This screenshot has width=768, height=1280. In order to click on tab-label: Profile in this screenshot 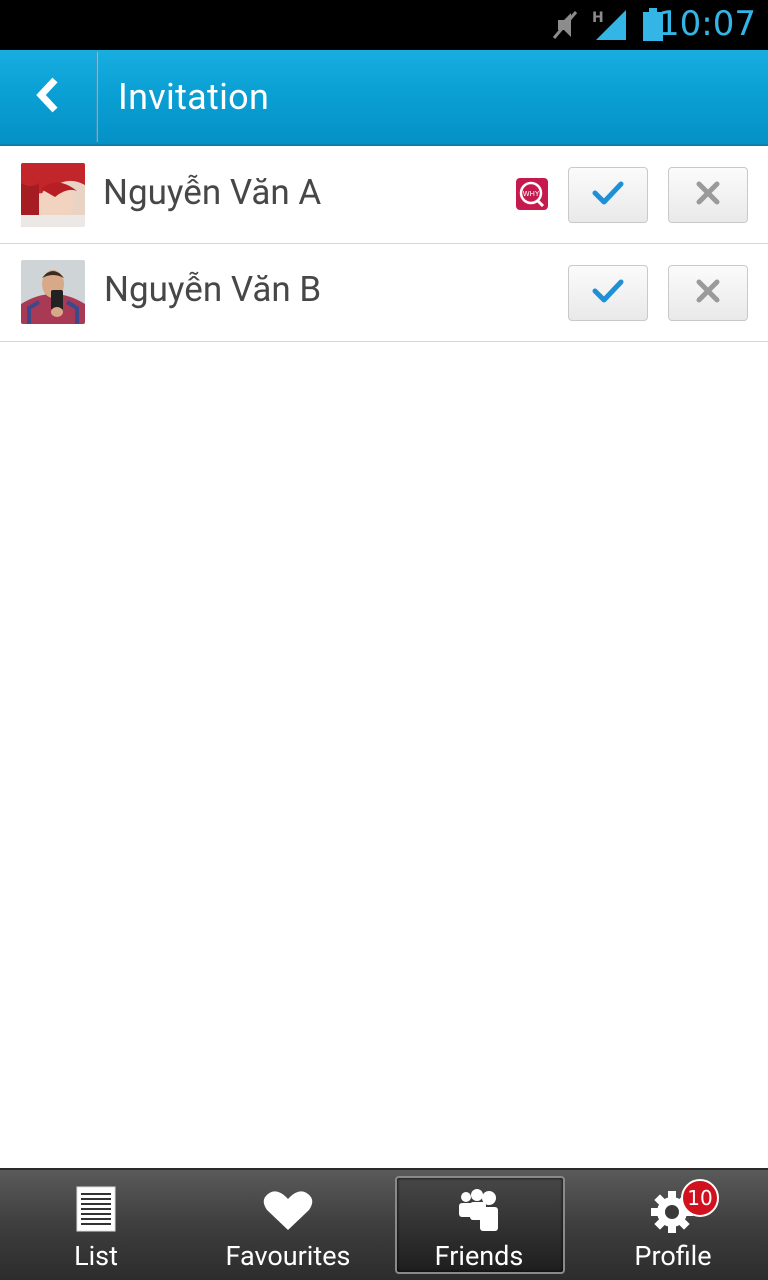, I will do `click(673, 1256)`.